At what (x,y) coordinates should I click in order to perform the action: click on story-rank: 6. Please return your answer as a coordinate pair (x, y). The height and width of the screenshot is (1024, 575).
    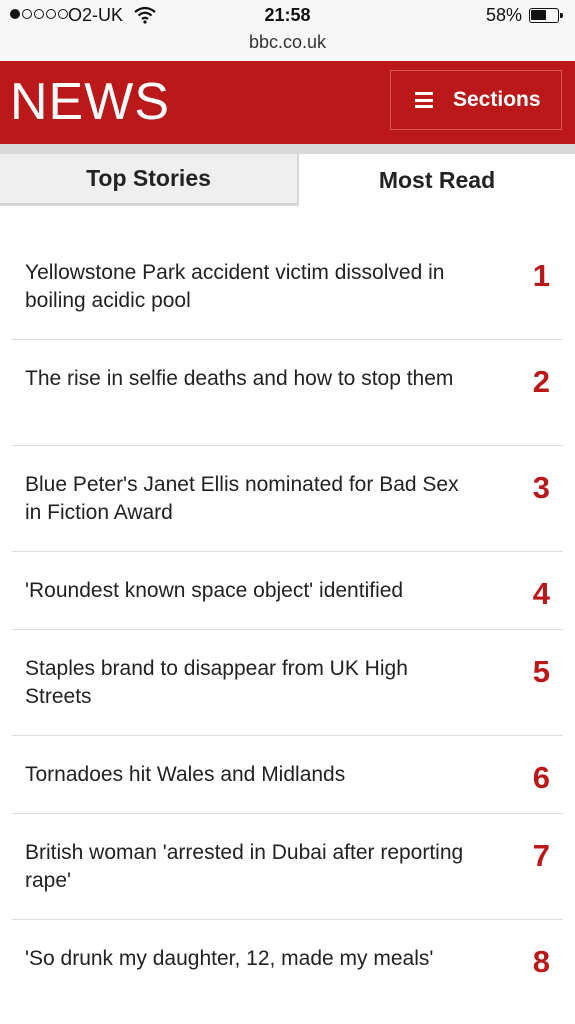
    Looking at the image, I should click on (541, 777).